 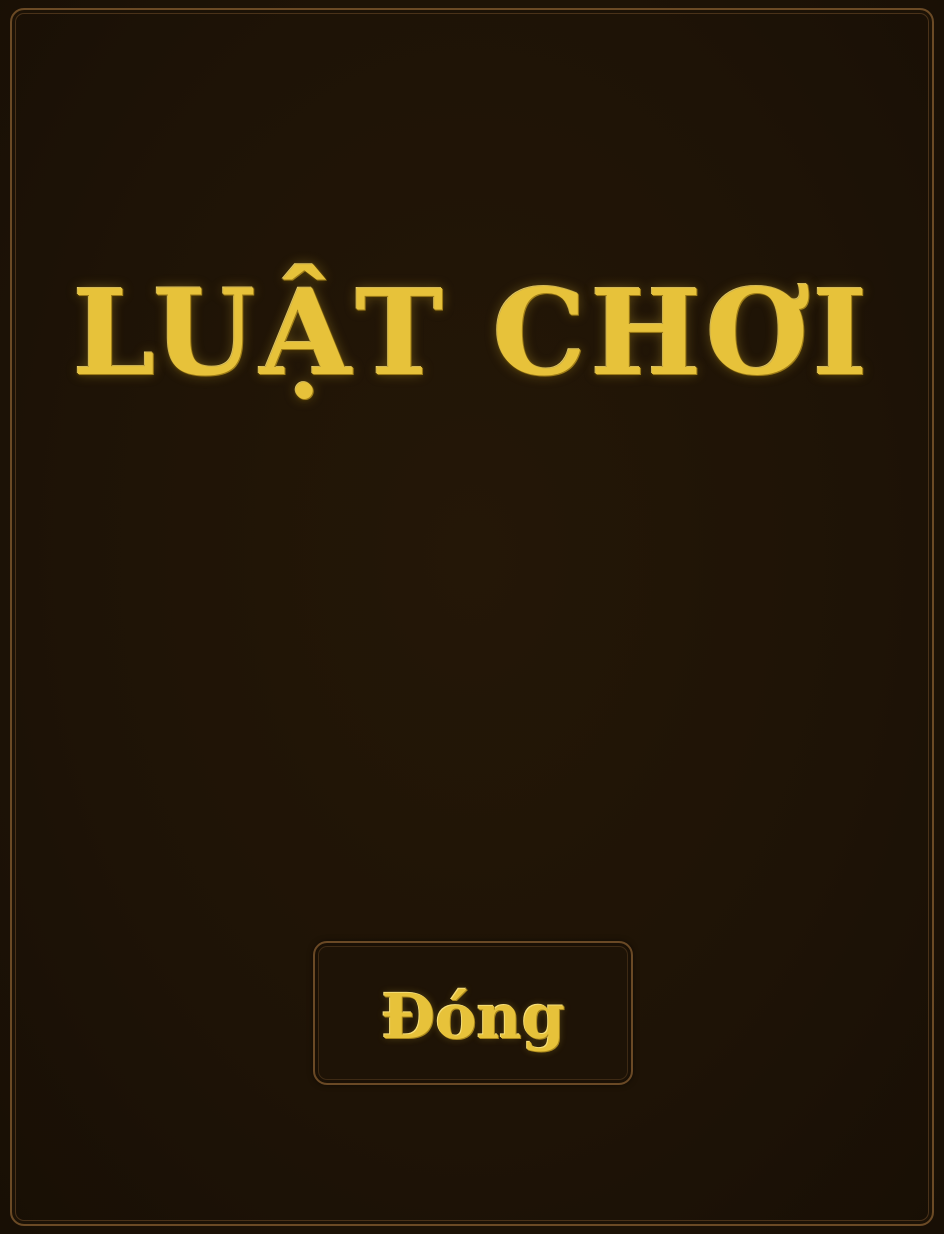 I want to click on close-button: Đóng, so click(x=473, y=1013).